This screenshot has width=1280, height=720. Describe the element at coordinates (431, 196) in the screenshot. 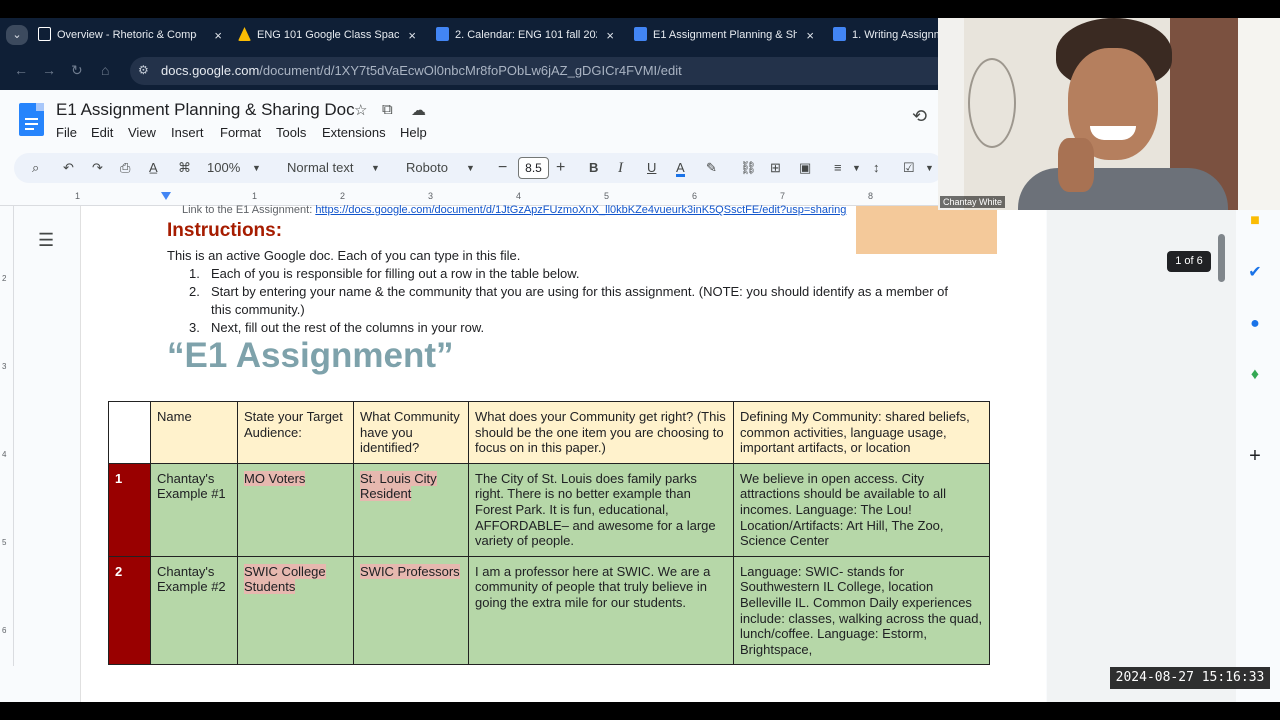

I see `ruler-label: 3` at that location.